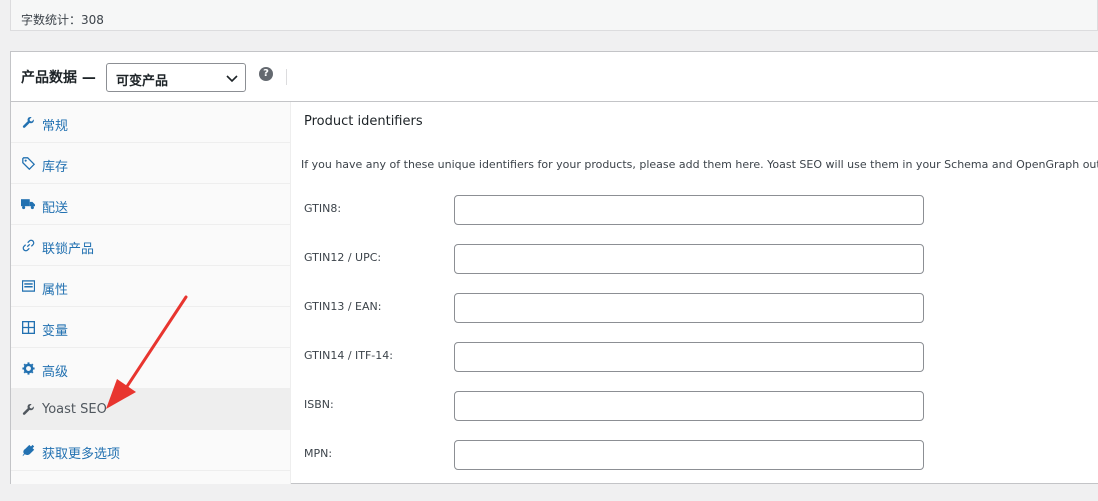 Image resolution: width=1098 pixels, height=501 pixels. I want to click on word-count-bar: 字数统计：308, so click(554, 15).